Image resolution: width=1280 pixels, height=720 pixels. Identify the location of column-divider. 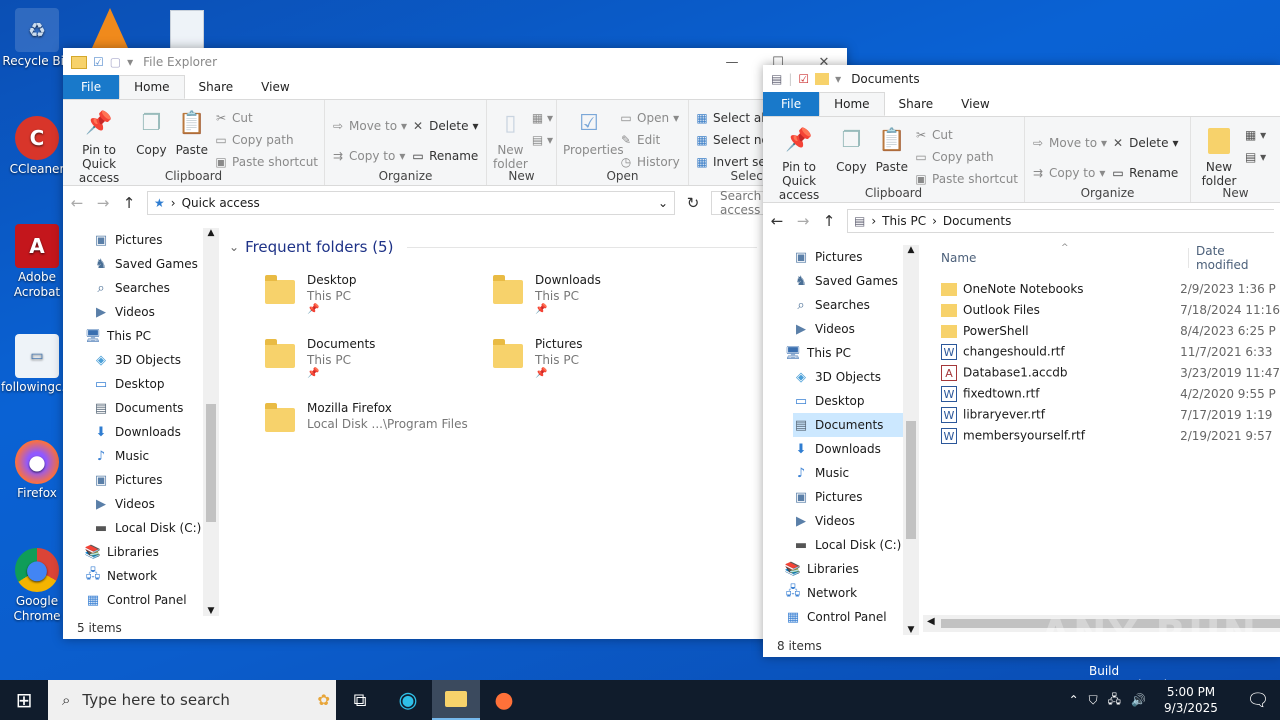
(1188, 258).